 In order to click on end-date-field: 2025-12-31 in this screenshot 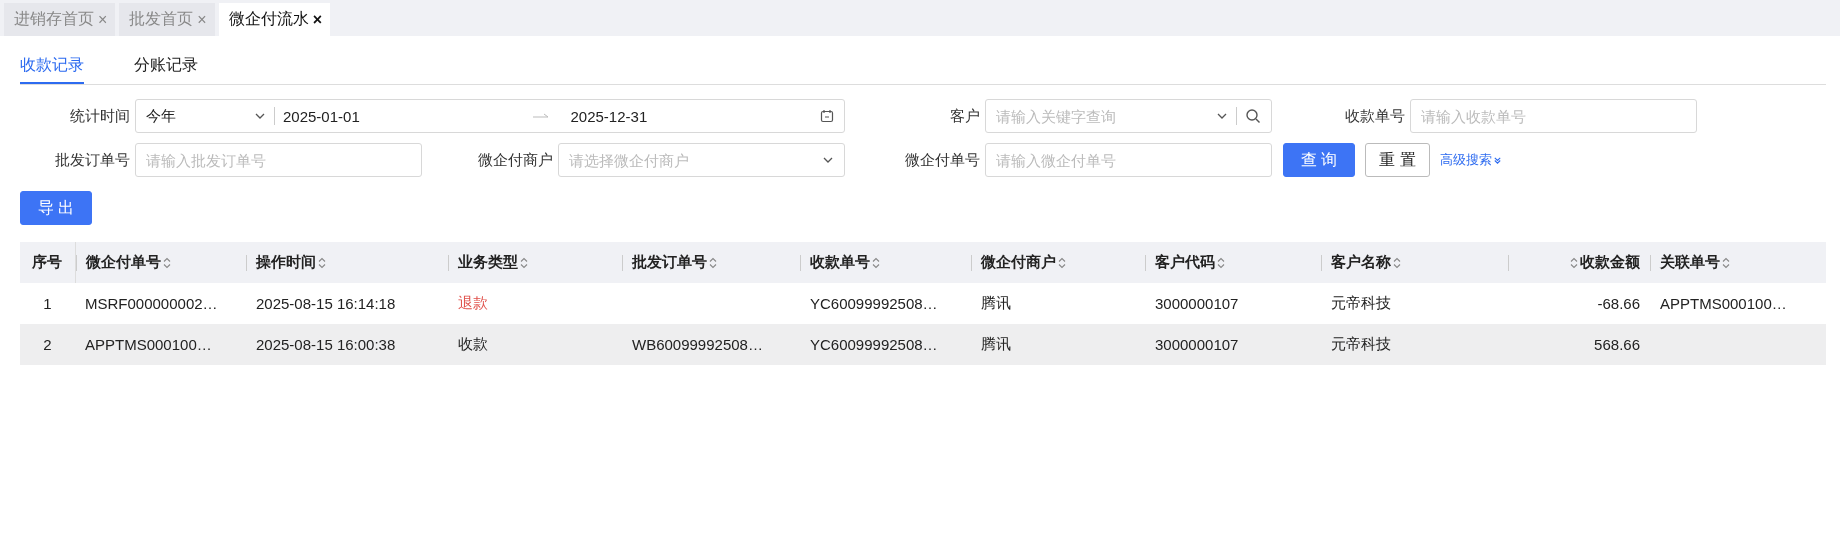, I will do `click(691, 116)`.